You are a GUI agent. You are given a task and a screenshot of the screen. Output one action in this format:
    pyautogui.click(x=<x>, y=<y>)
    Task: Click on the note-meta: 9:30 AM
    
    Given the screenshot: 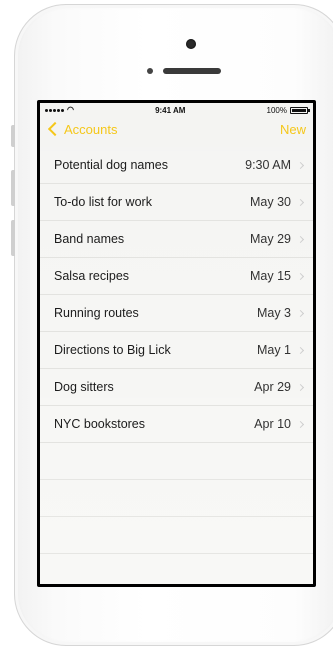 What is the action you would take?
    pyautogui.click(x=275, y=165)
    